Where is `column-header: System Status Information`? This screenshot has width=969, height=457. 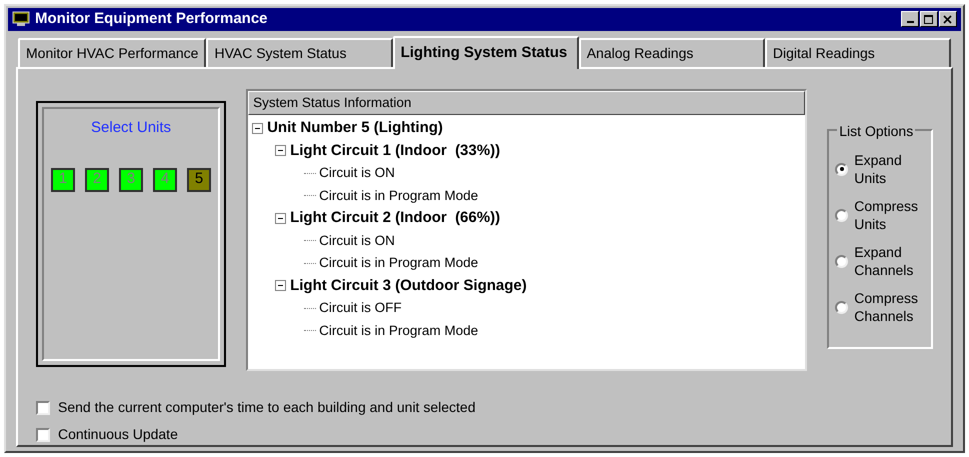 column-header: System Status Information is located at coordinates (527, 103).